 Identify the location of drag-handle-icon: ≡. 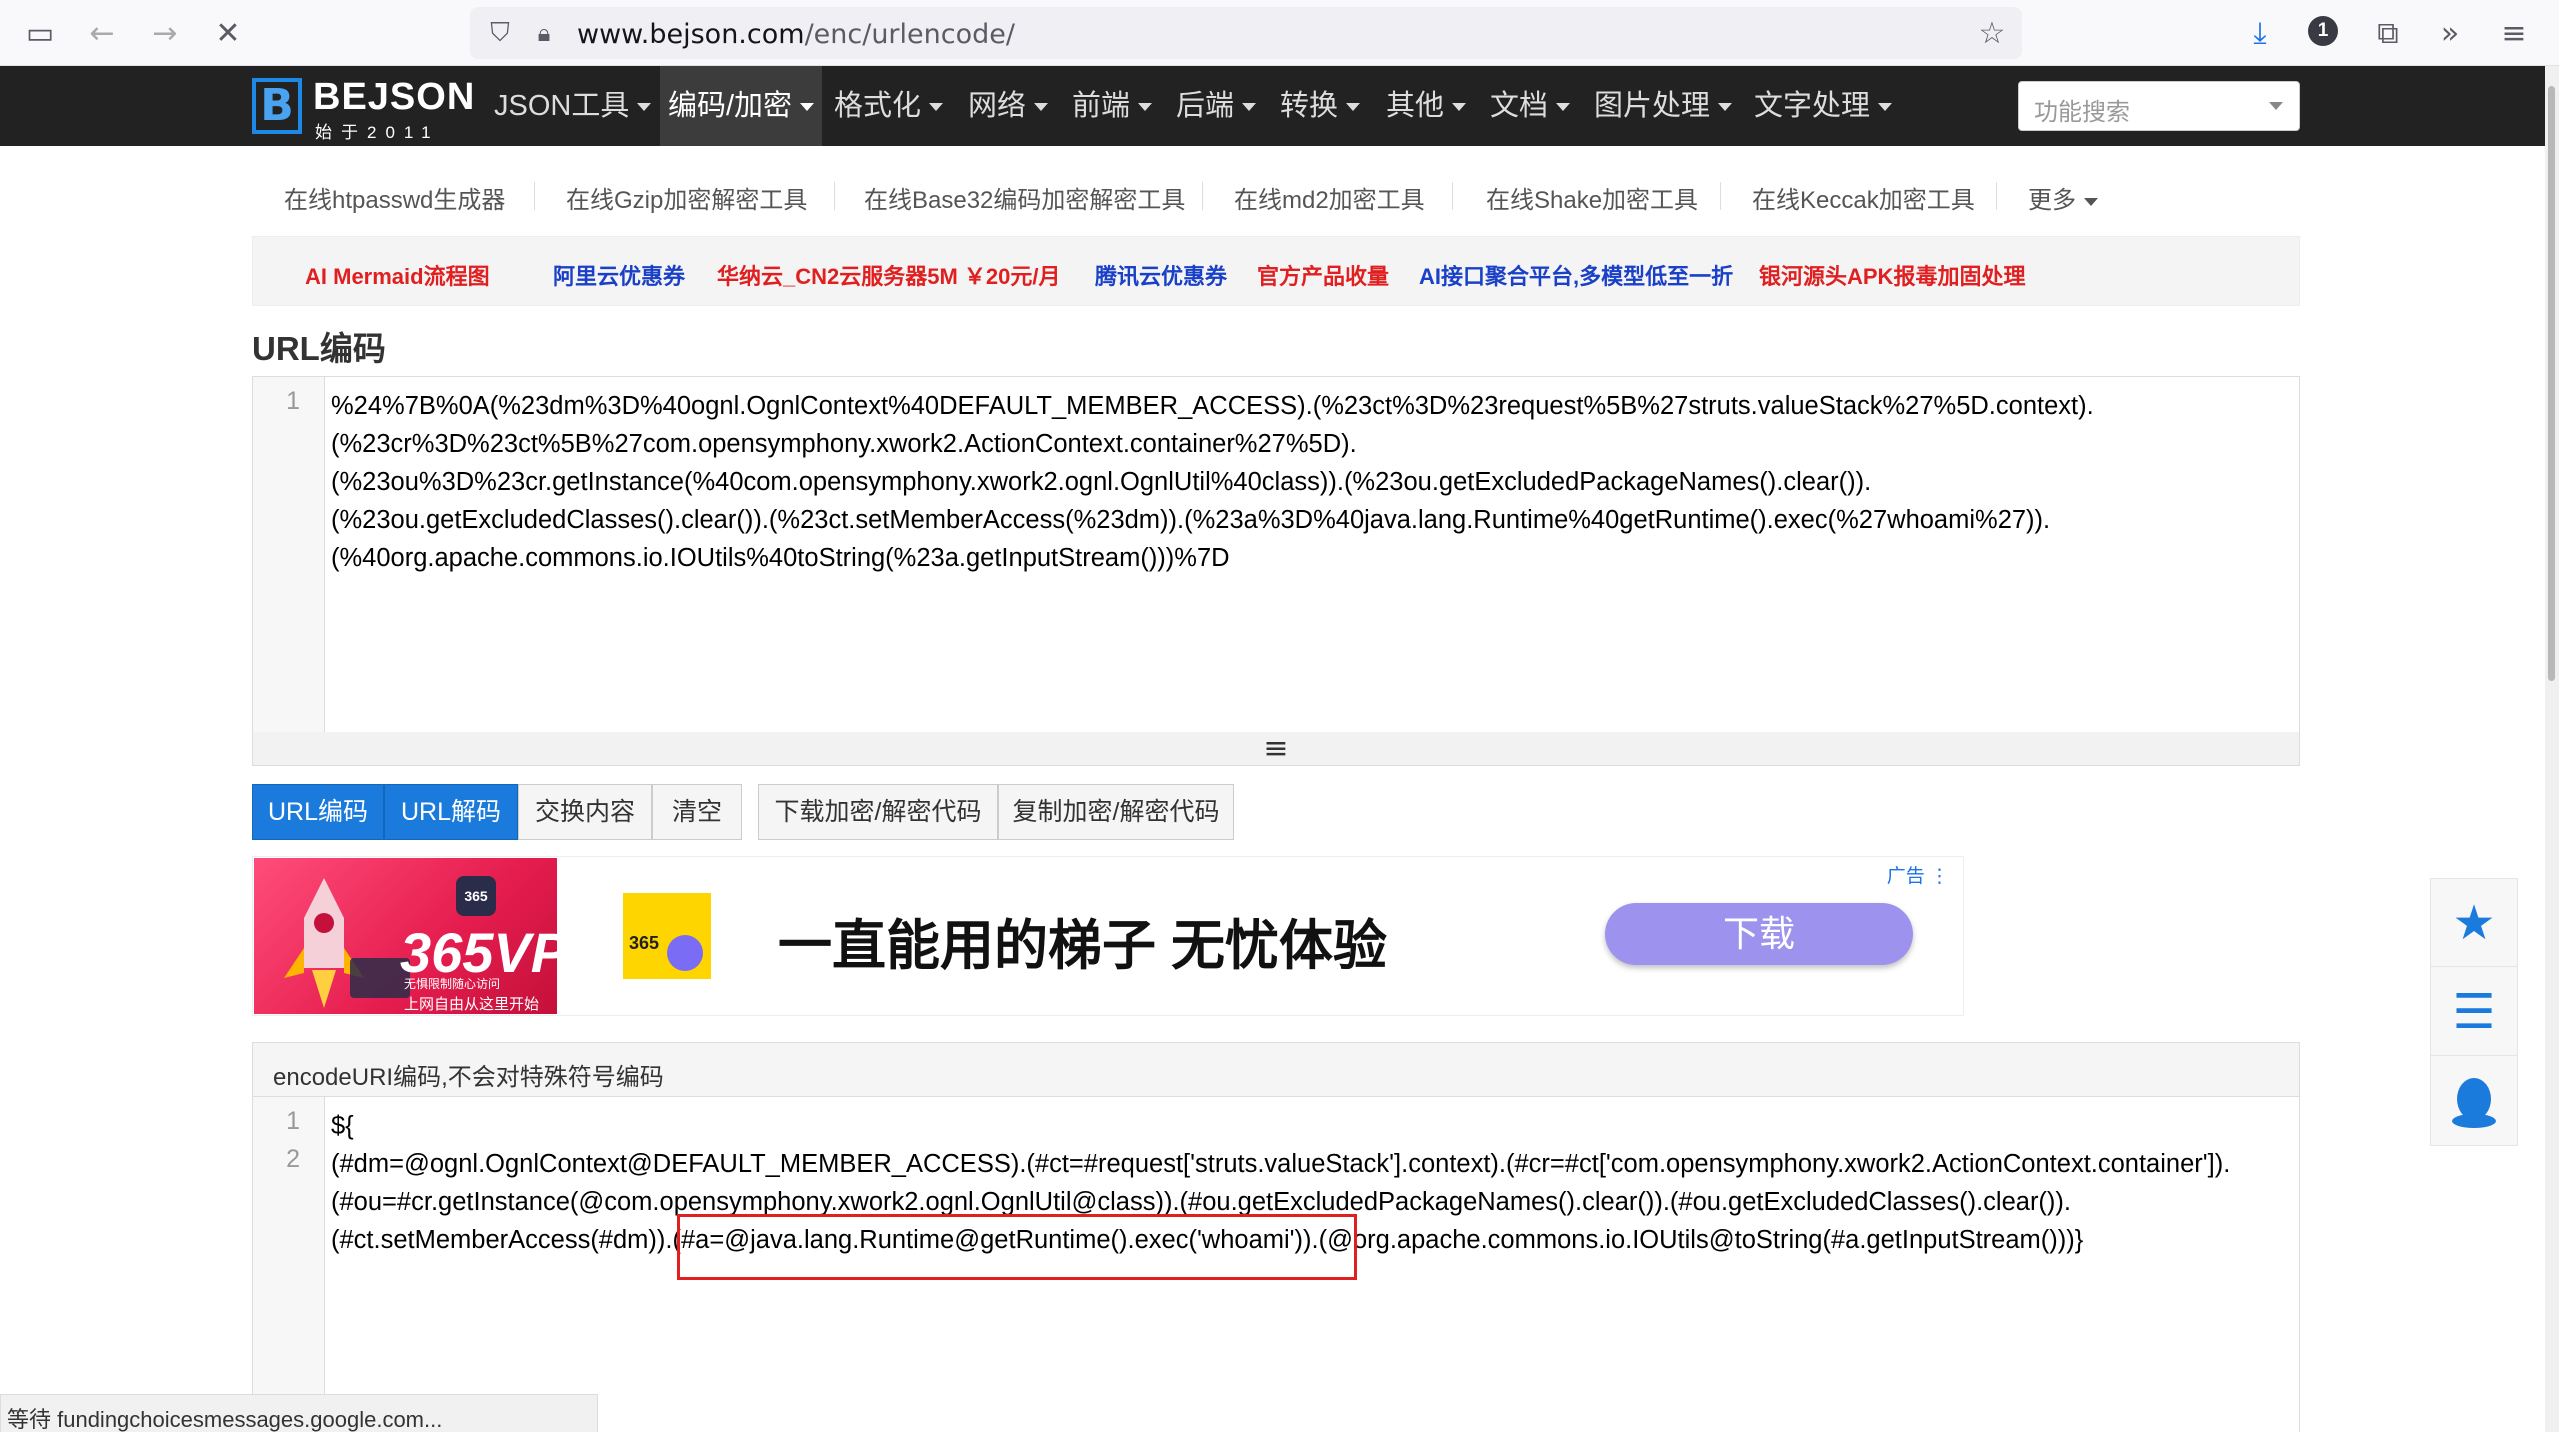
(1276, 748).